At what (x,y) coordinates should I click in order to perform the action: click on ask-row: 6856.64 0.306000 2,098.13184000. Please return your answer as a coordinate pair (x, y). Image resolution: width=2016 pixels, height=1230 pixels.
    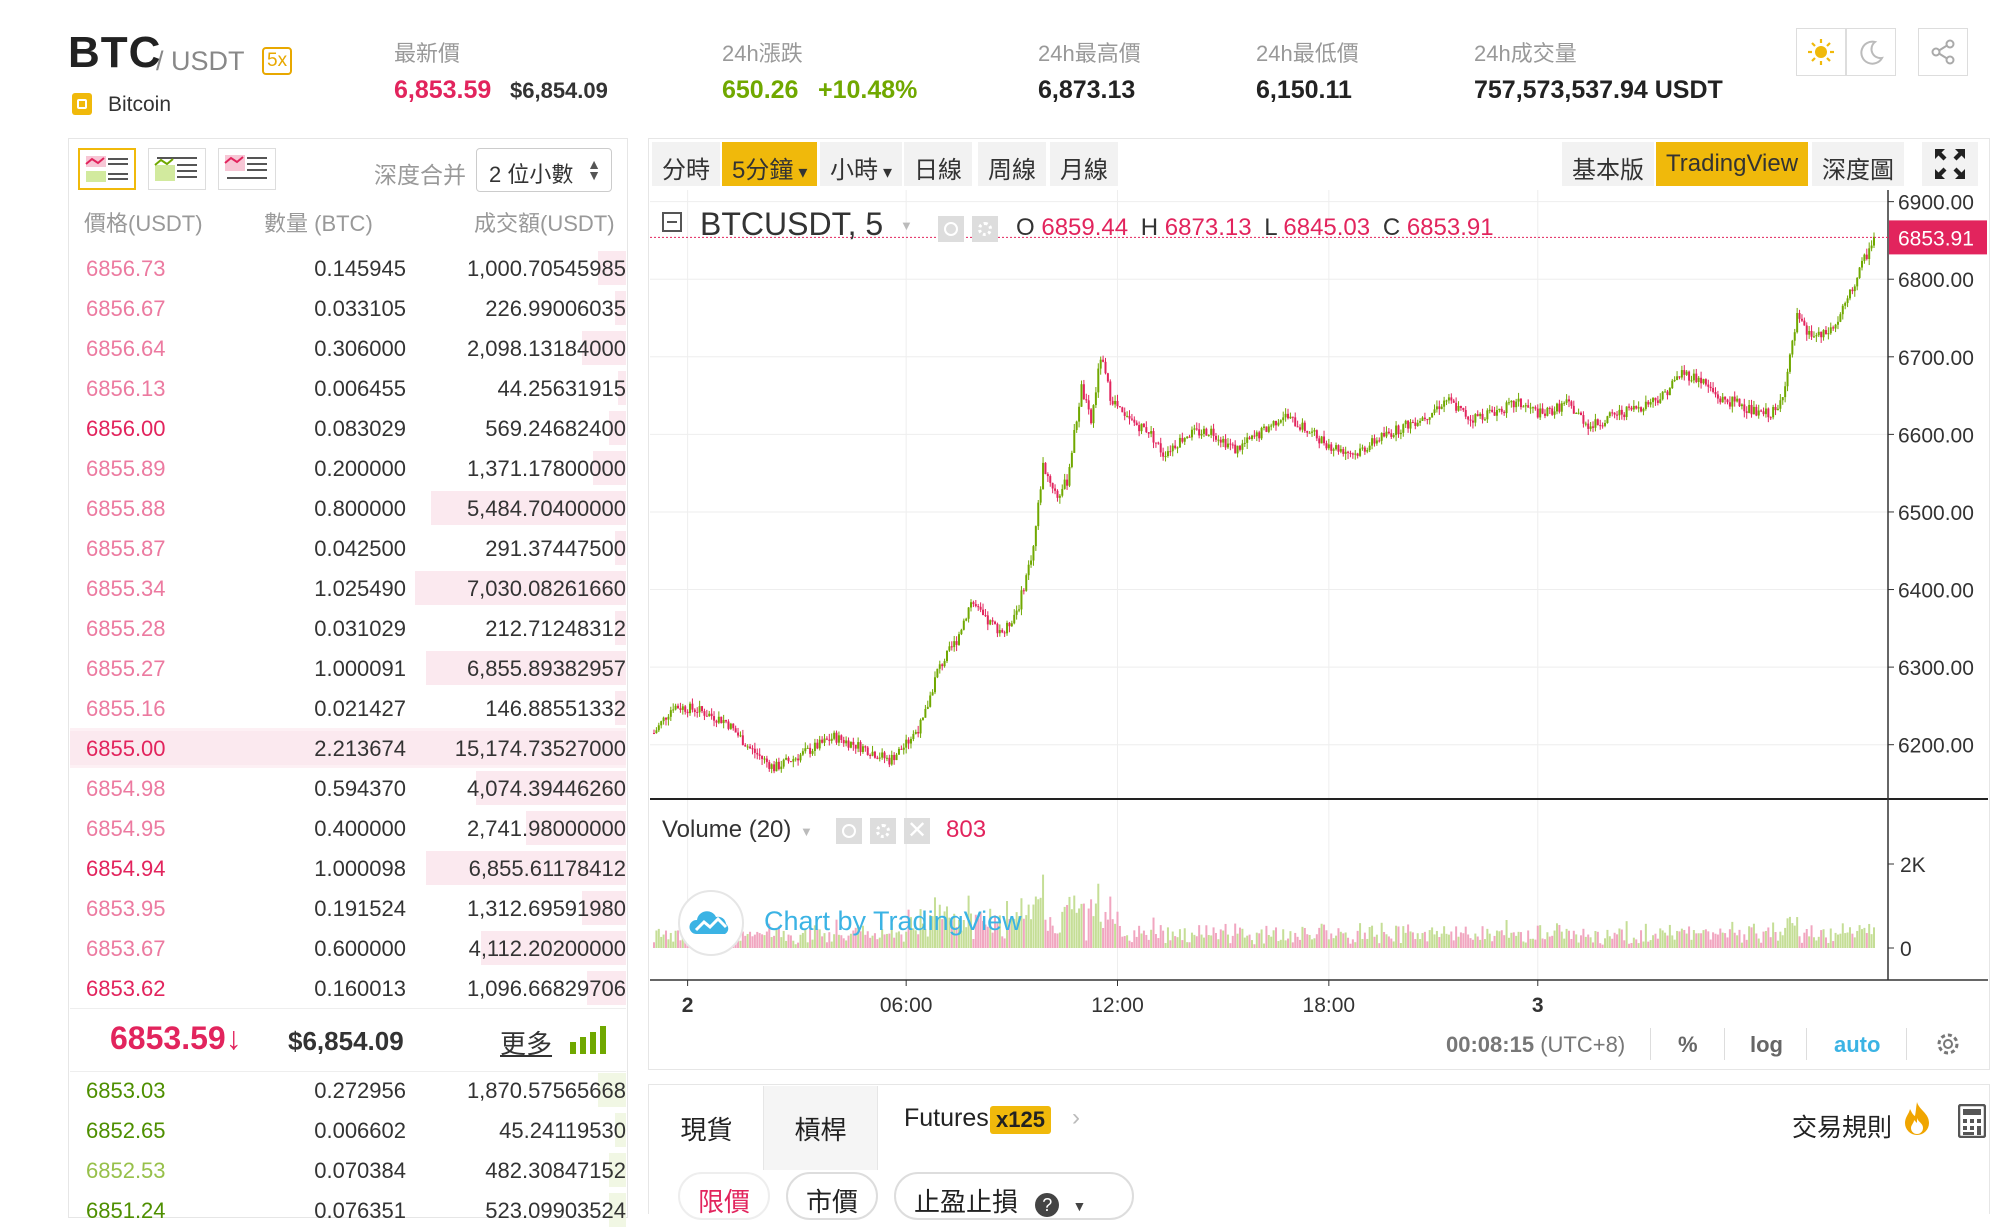
    Looking at the image, I should click on (348, 348).